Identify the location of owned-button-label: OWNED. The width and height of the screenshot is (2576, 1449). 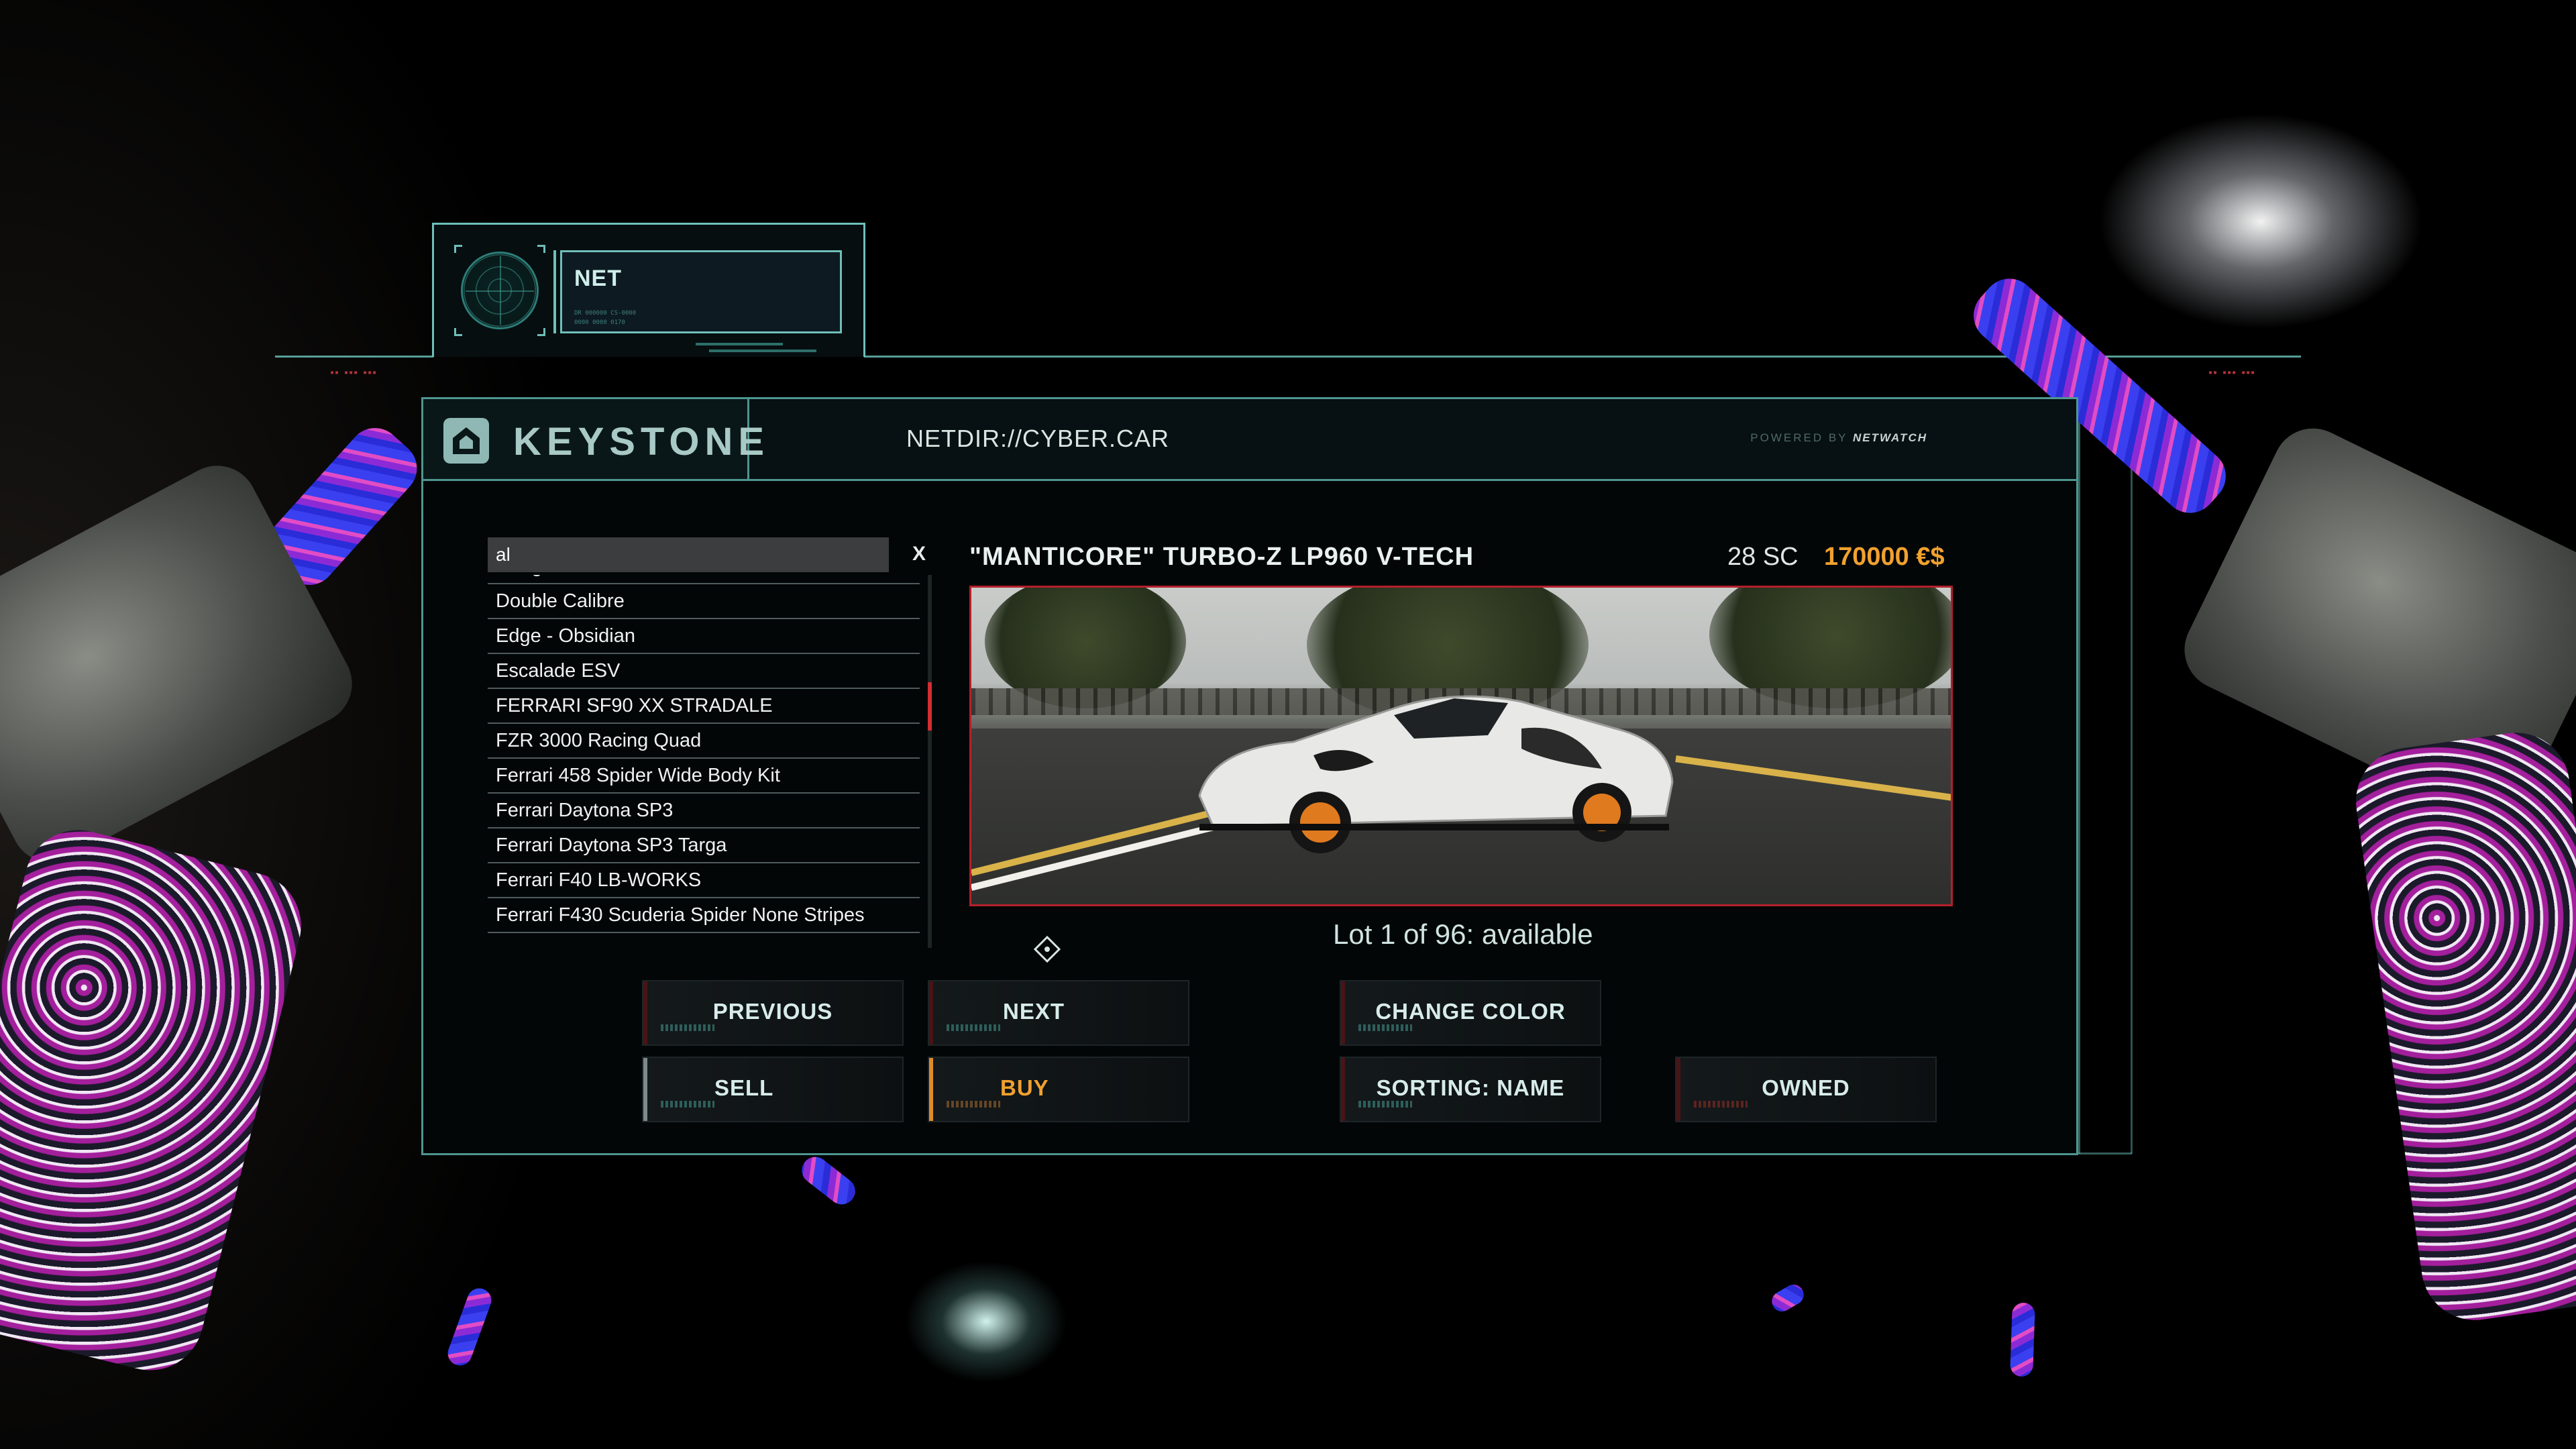
(1806, 1087).